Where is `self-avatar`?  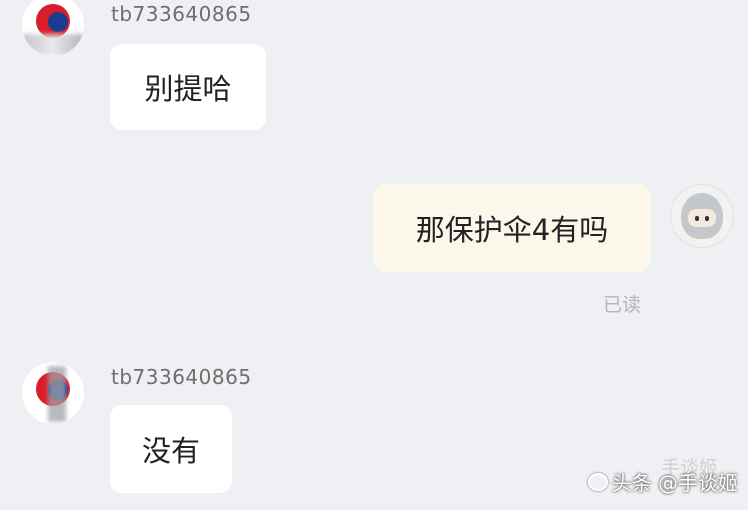
self-avatar is located at coordinates (702, 216).